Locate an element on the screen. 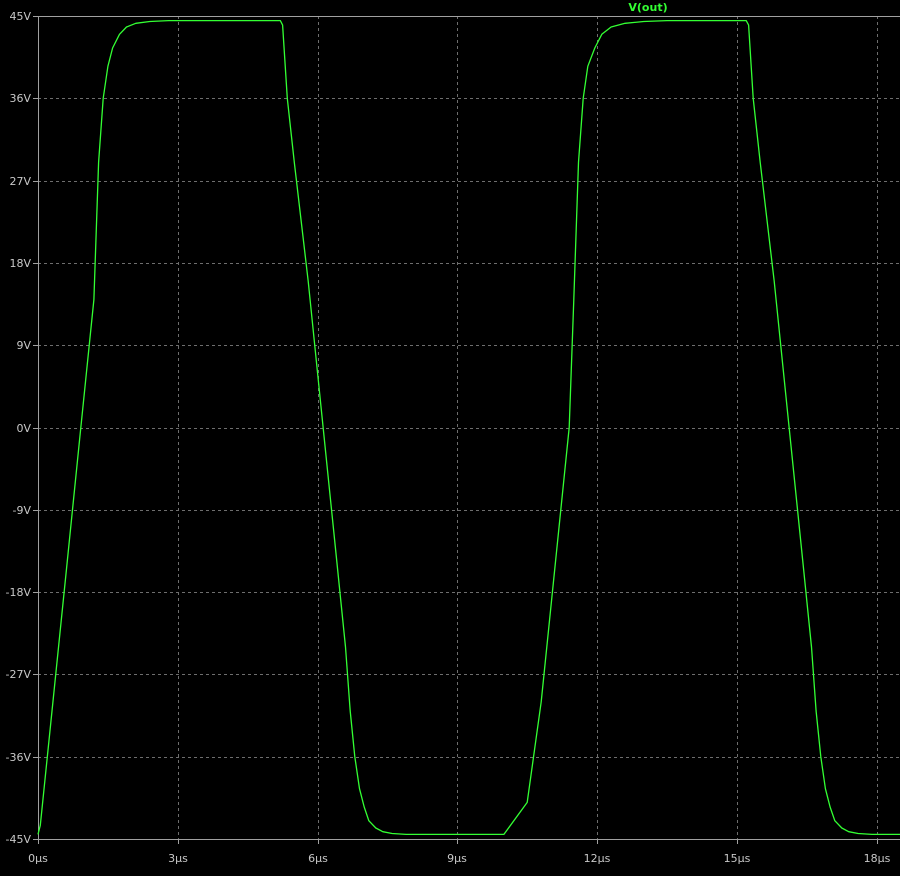  x-tick-label: 15µs is located at coordinates (737, 858).